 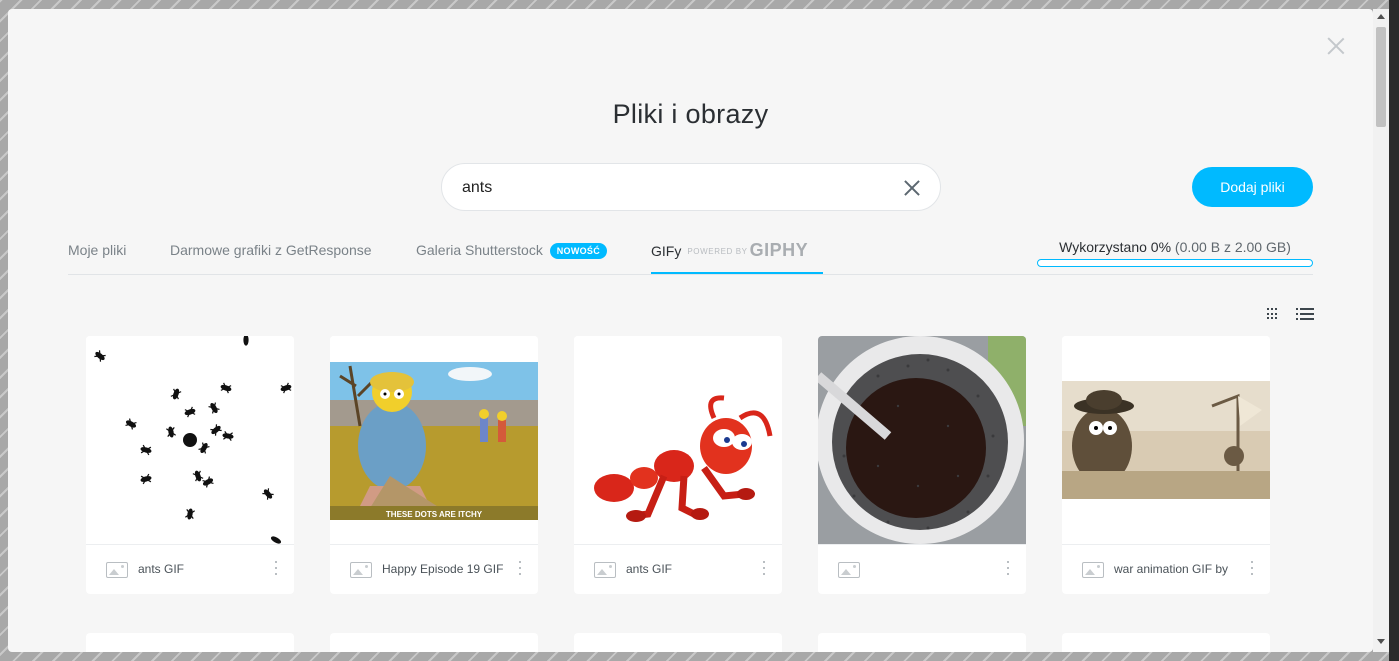 I want to click on scroll-up-arrow-icon, so click(x=1381, y=16).